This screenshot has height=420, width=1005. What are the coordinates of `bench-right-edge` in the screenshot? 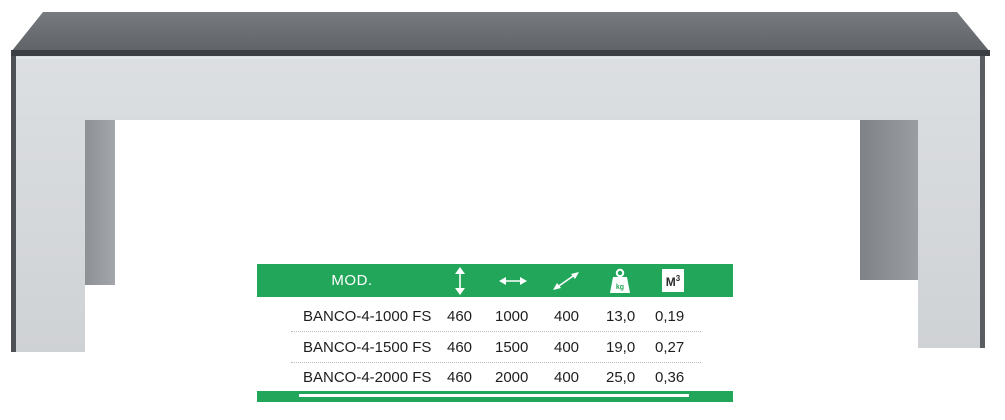 It's located at (982, 202).